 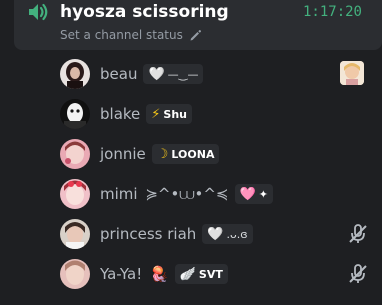 I want to click on voice-user-row: blake ⚡ Shu, so click(x=213, y=114).